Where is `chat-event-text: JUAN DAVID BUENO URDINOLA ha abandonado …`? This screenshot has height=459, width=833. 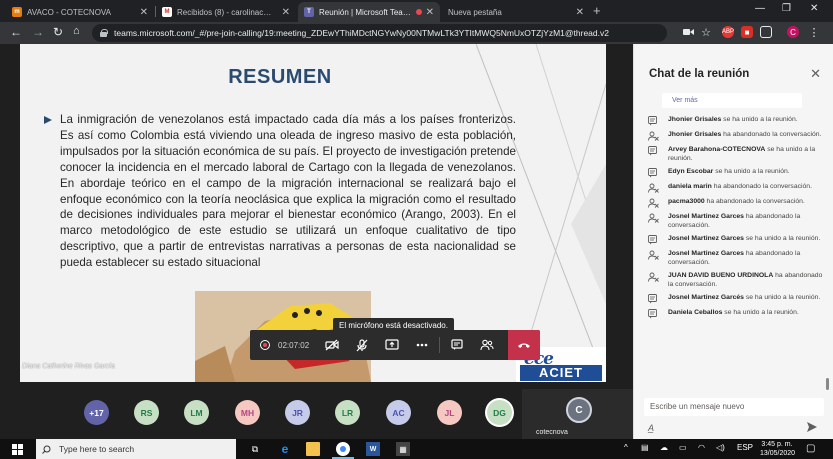 chat-event-text: JUAN DAVID BUENO URDINOLA ha abandonado … is located at coordinates (746, 280).